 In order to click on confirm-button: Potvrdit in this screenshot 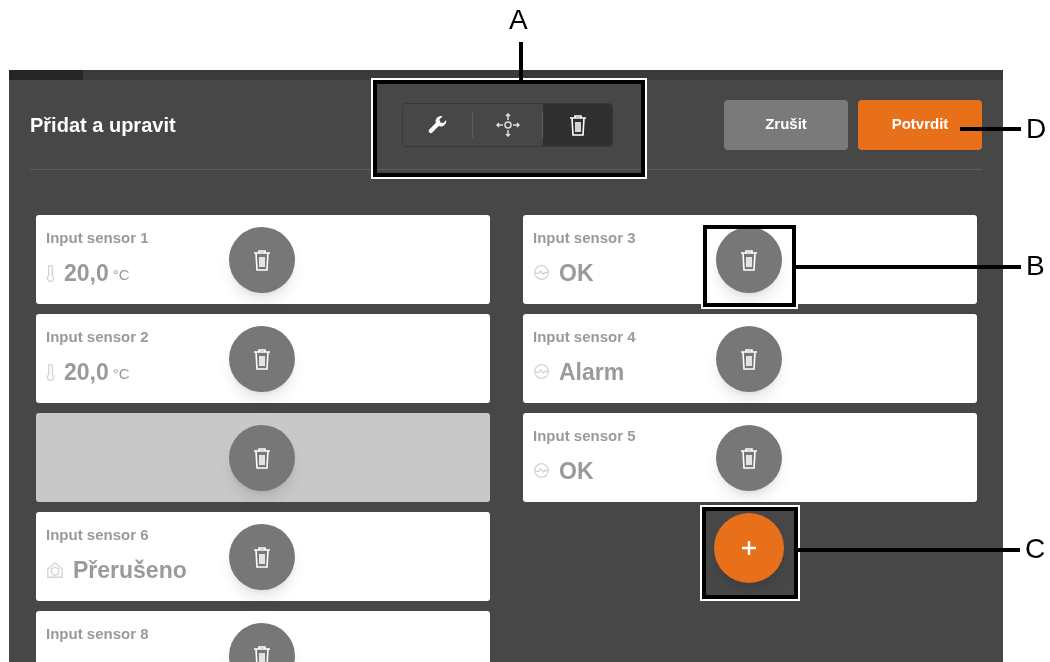, I will do `click(920, 124)`.